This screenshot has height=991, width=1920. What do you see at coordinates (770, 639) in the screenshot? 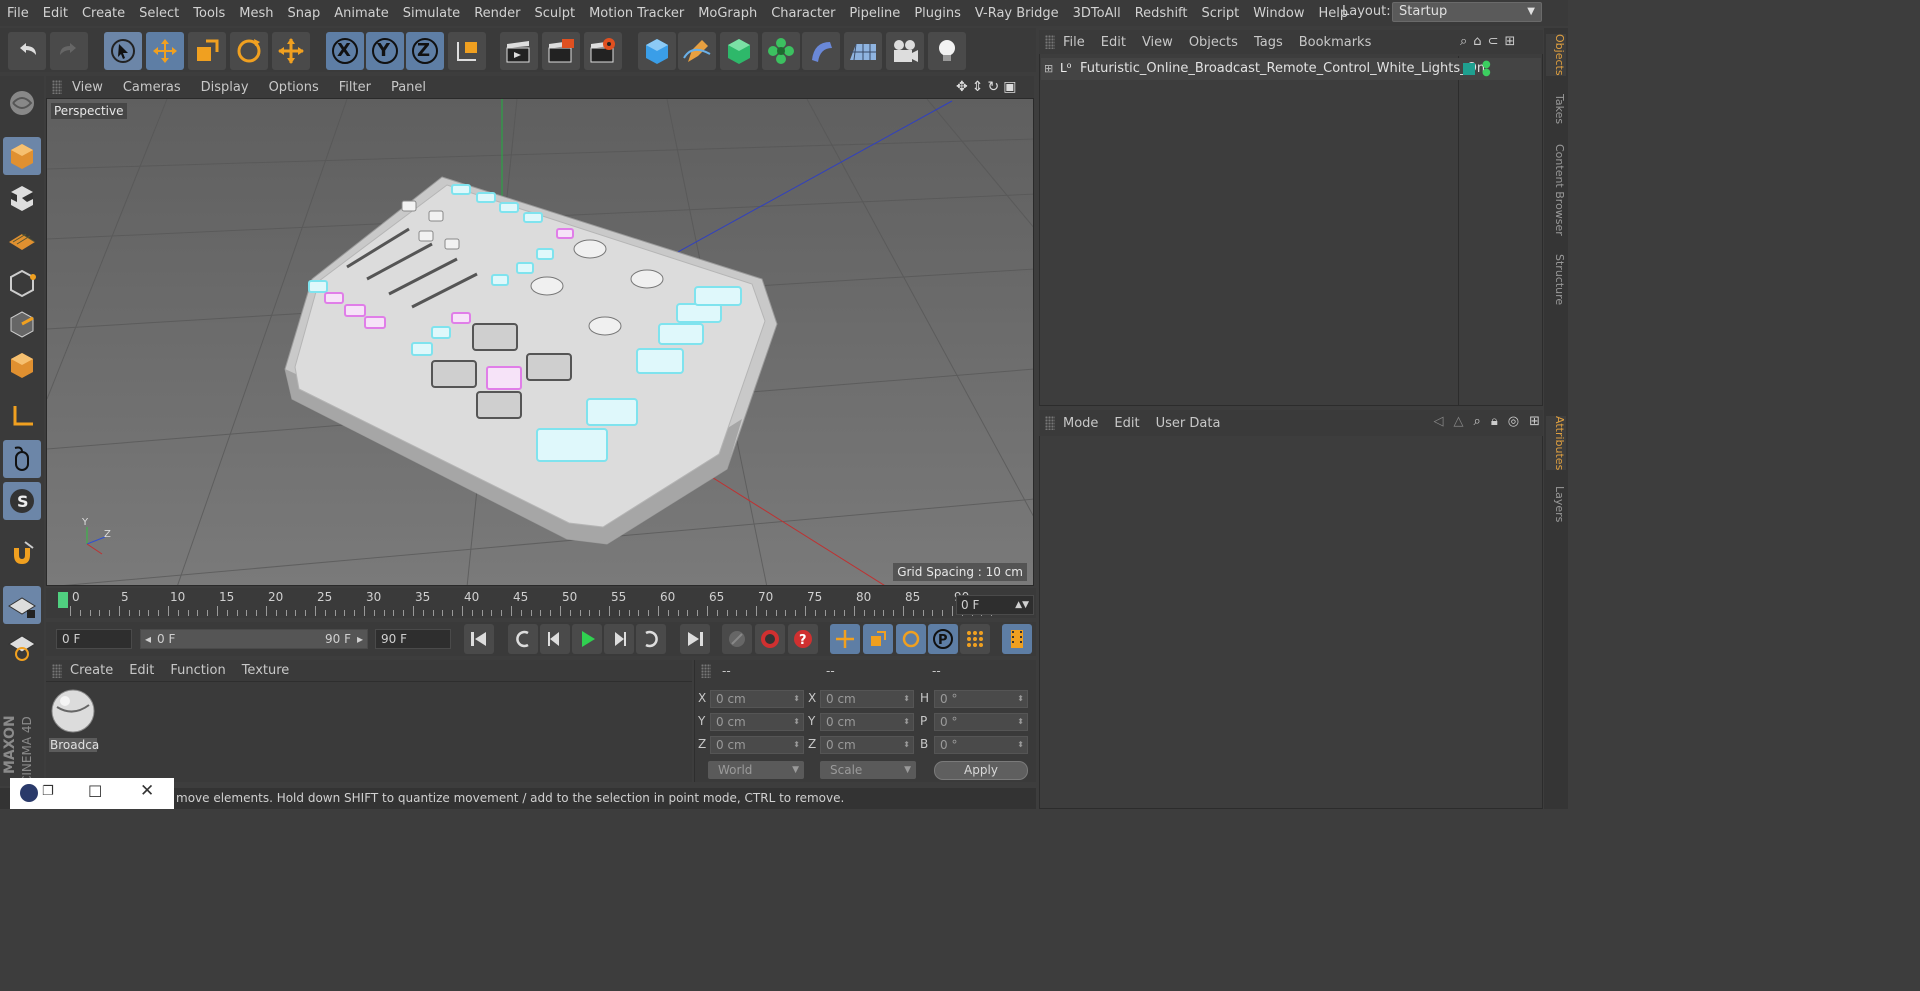
I see `autokey-button` at bounding box center [770, 639].